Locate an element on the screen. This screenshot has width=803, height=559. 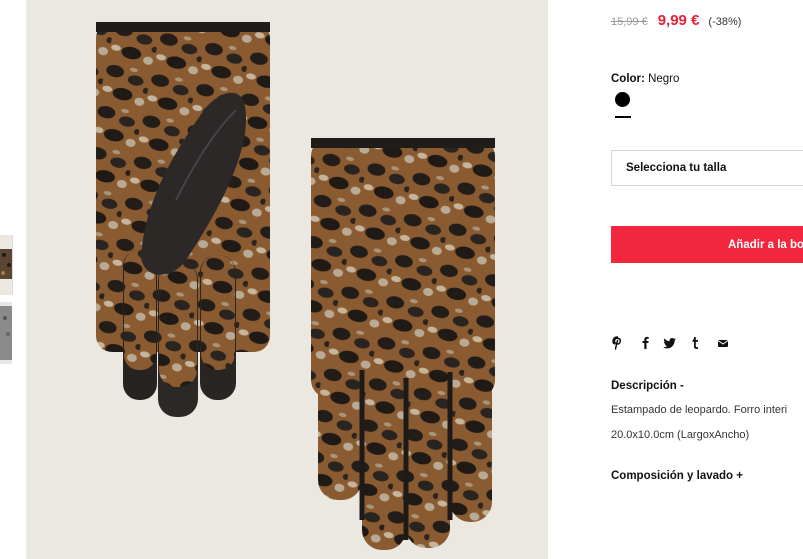
description-text: Estampado de leopardo. Forro interi is located at coordinates (699, 410).